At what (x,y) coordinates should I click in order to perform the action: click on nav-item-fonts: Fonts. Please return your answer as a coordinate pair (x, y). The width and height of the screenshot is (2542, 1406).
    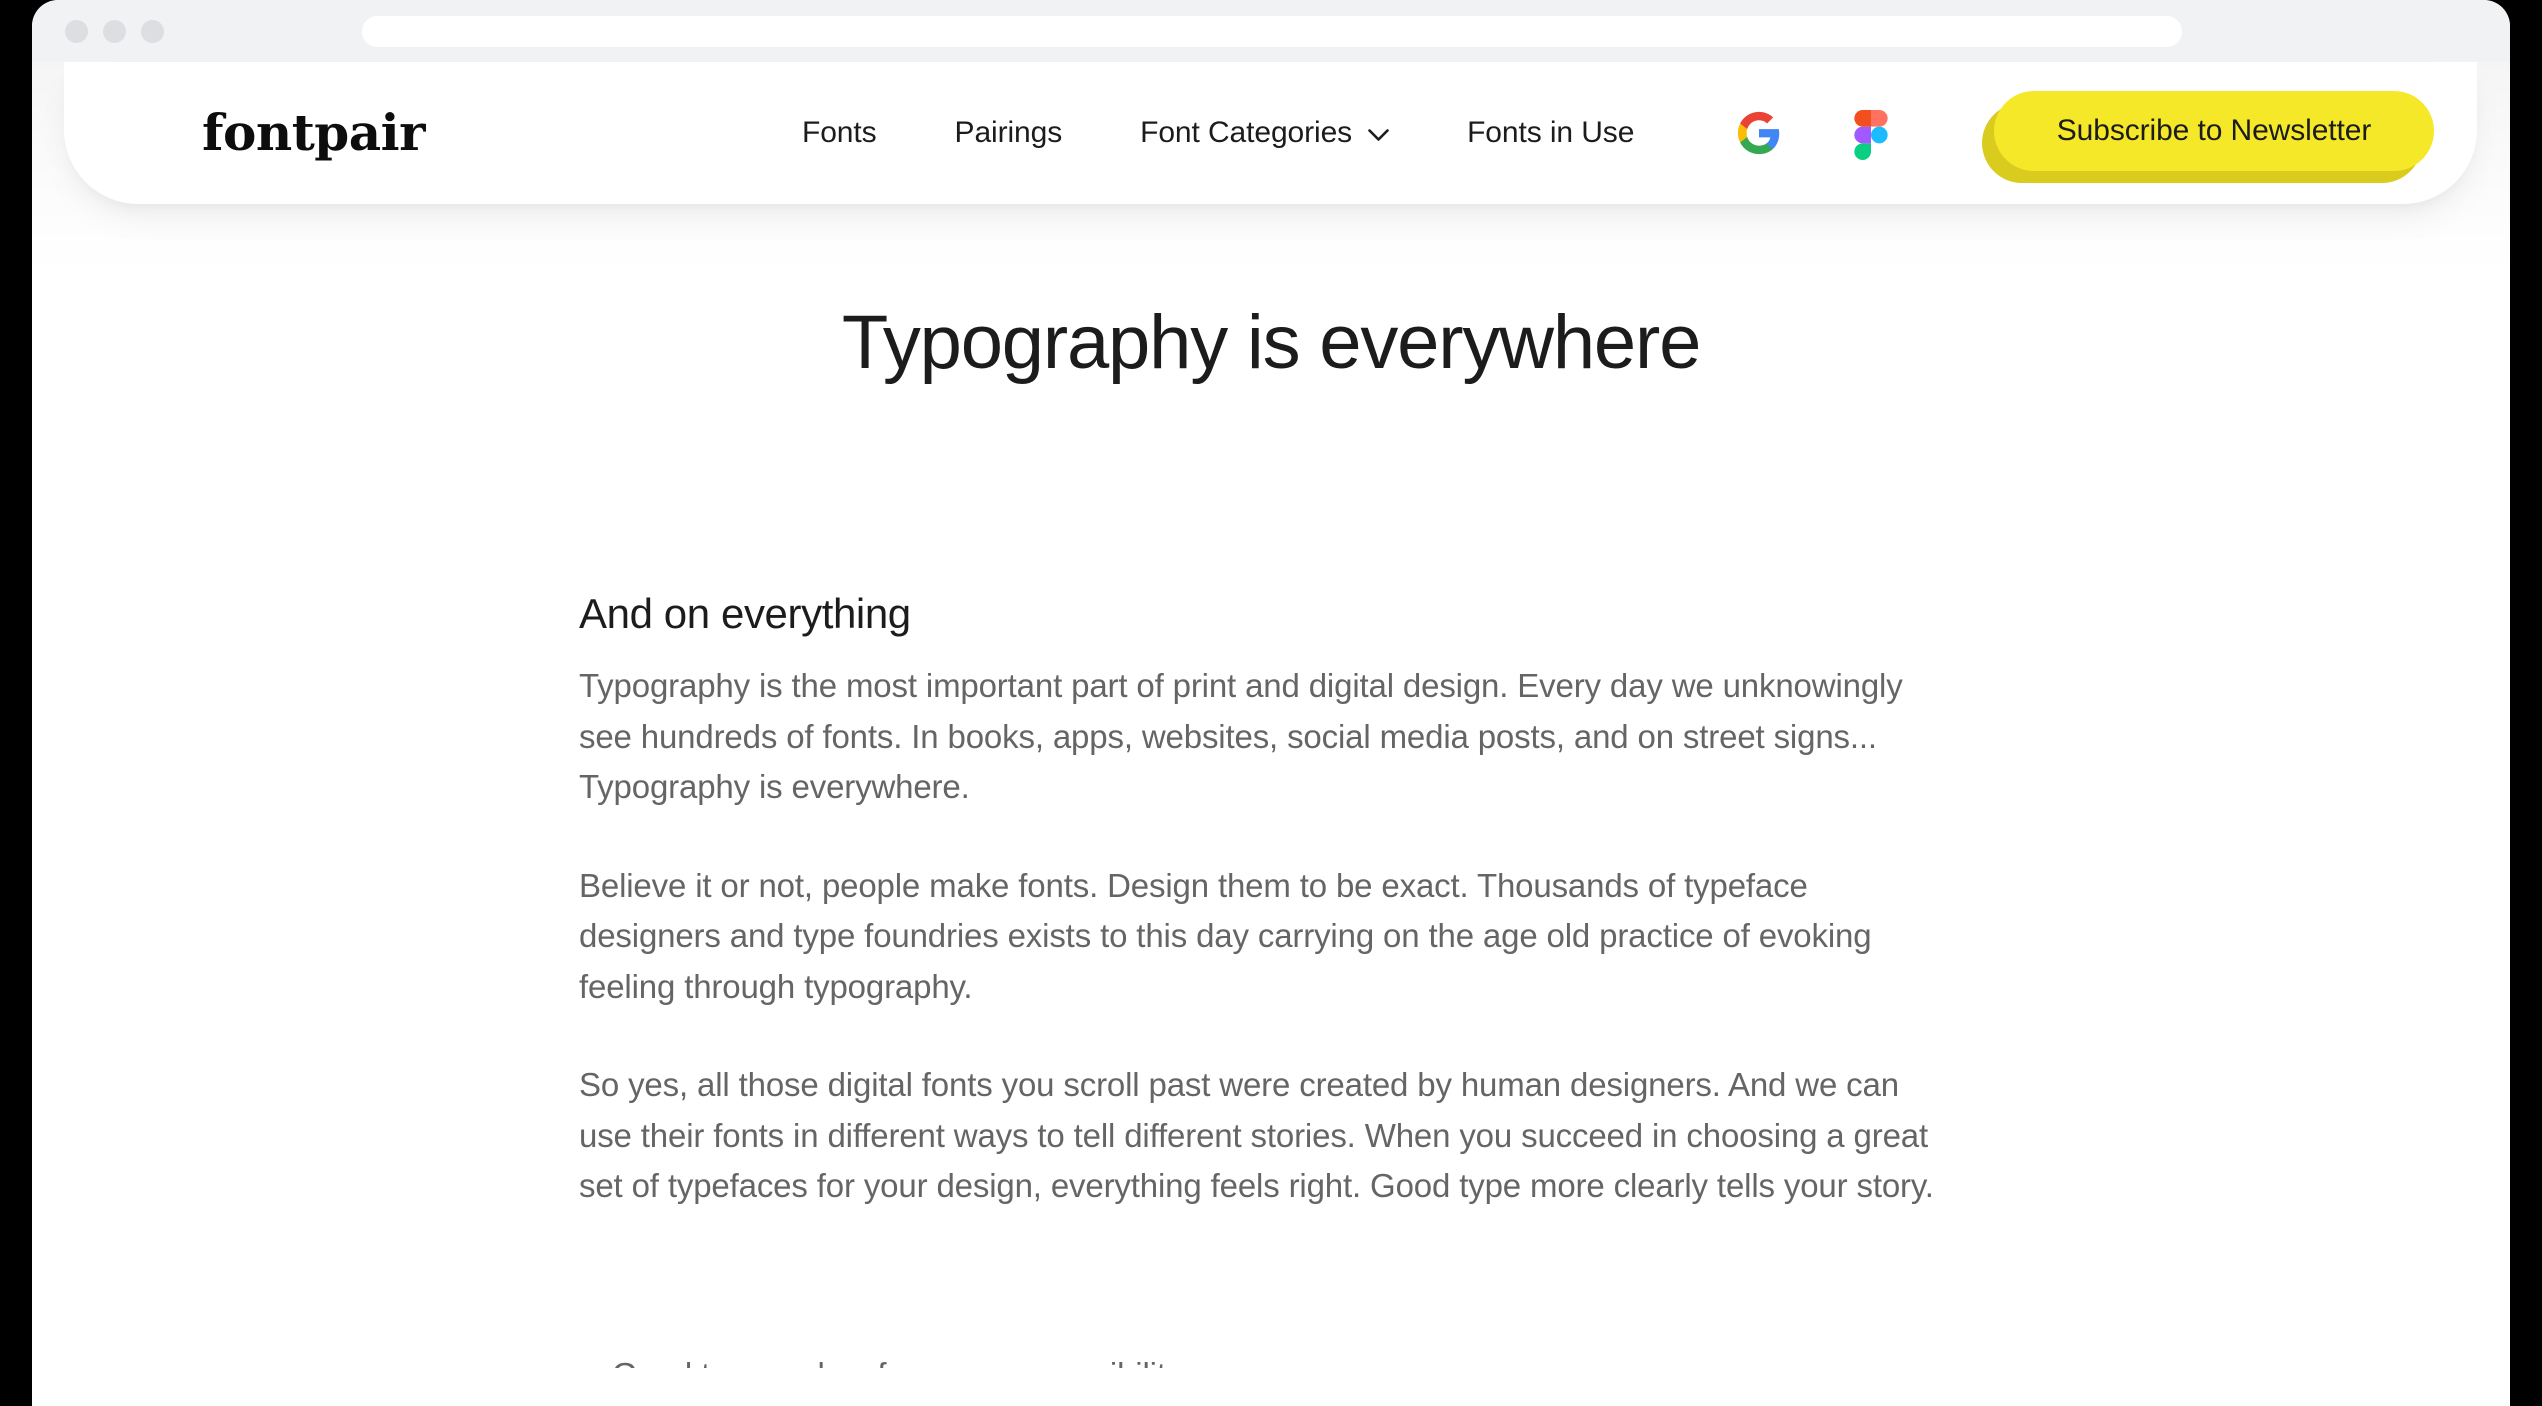
    Looking at the image, I should click on (839, 133).